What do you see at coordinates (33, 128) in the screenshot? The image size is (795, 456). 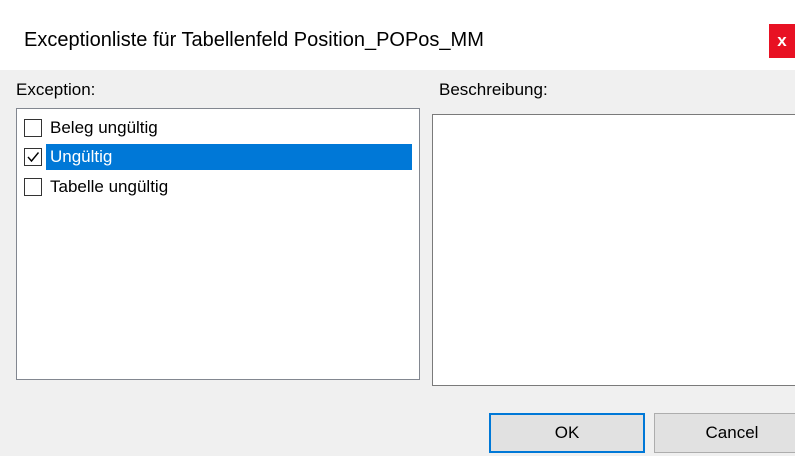 I see `checkbox-beleg-ungueltig` at bounding box center [33, 128].